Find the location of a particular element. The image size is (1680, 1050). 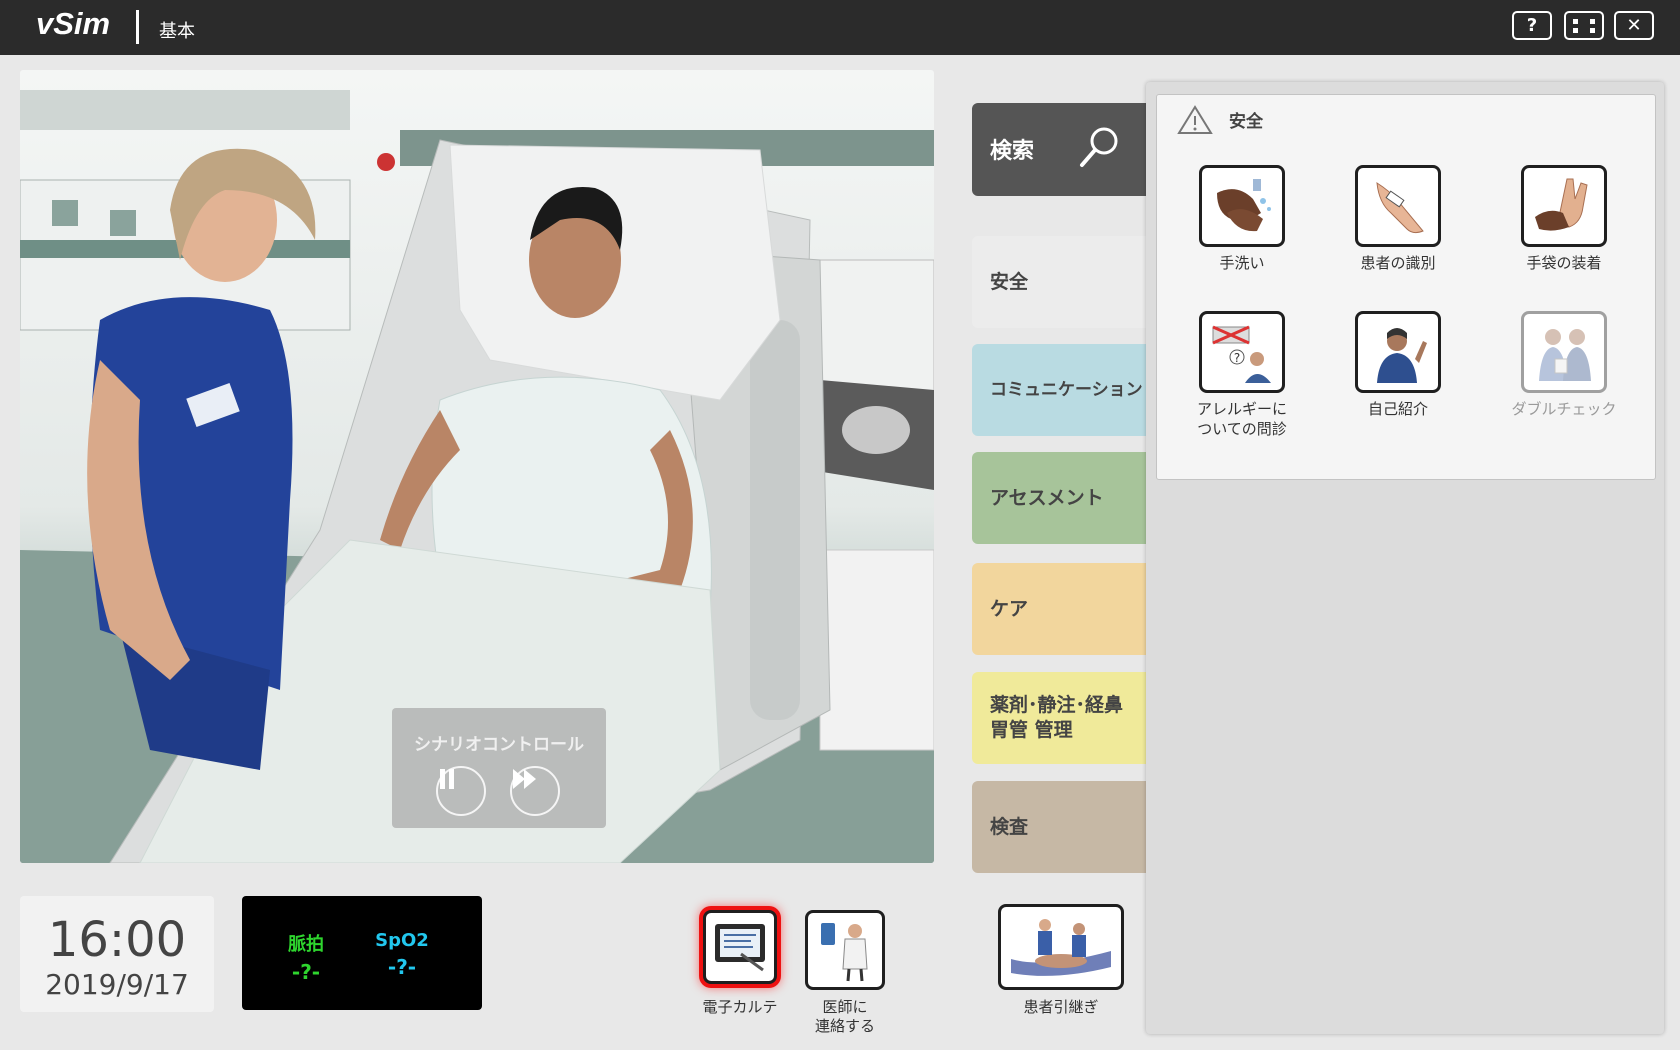

nurse-wave-icon is located at coordinates (1402, 355).